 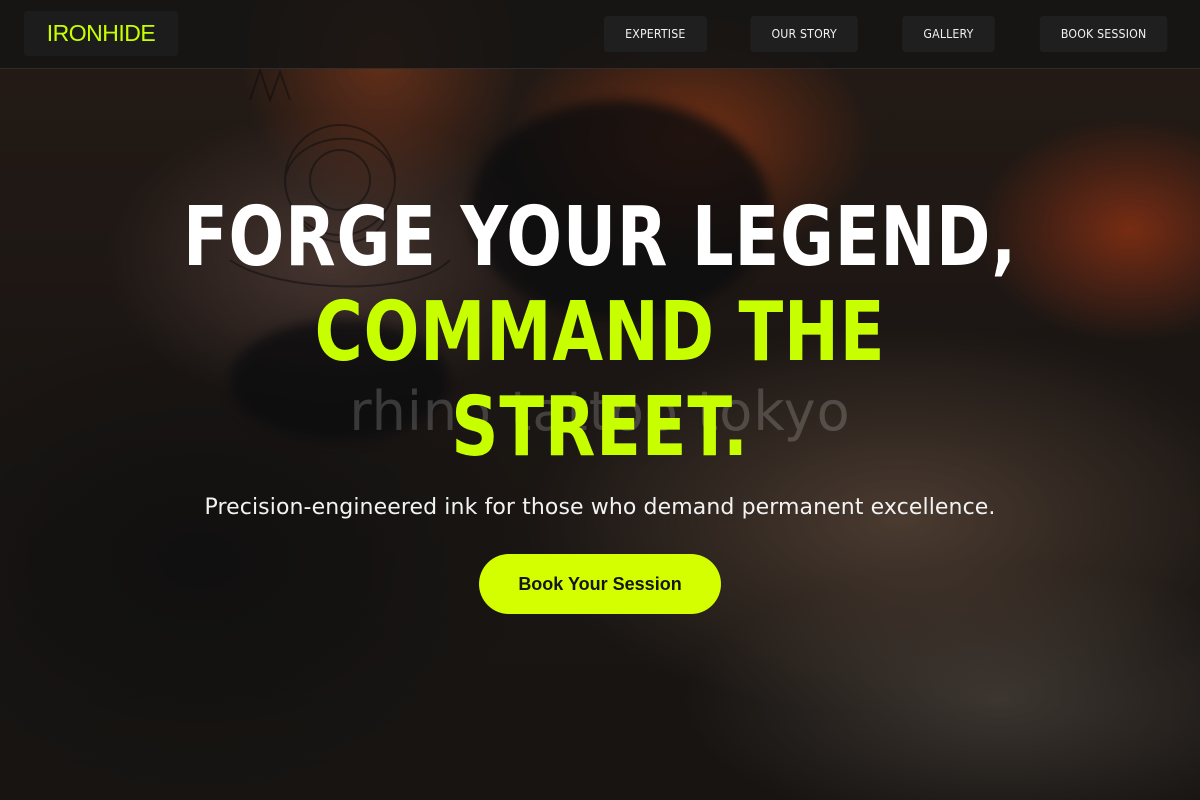 What do you see at coordinates (948, 34) in the screenshot?
I see `nav-link-gallery: GALLERY` at bounding box center [948, 34].